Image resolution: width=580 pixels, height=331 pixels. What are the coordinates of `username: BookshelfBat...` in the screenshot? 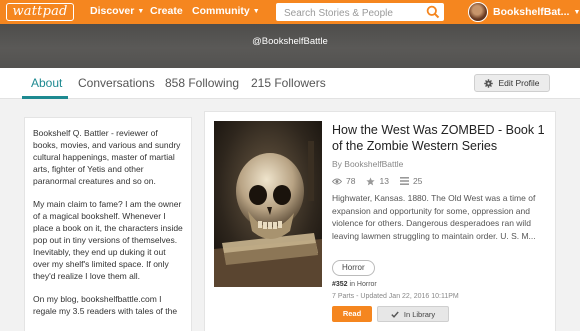 It's located at (531, 12).